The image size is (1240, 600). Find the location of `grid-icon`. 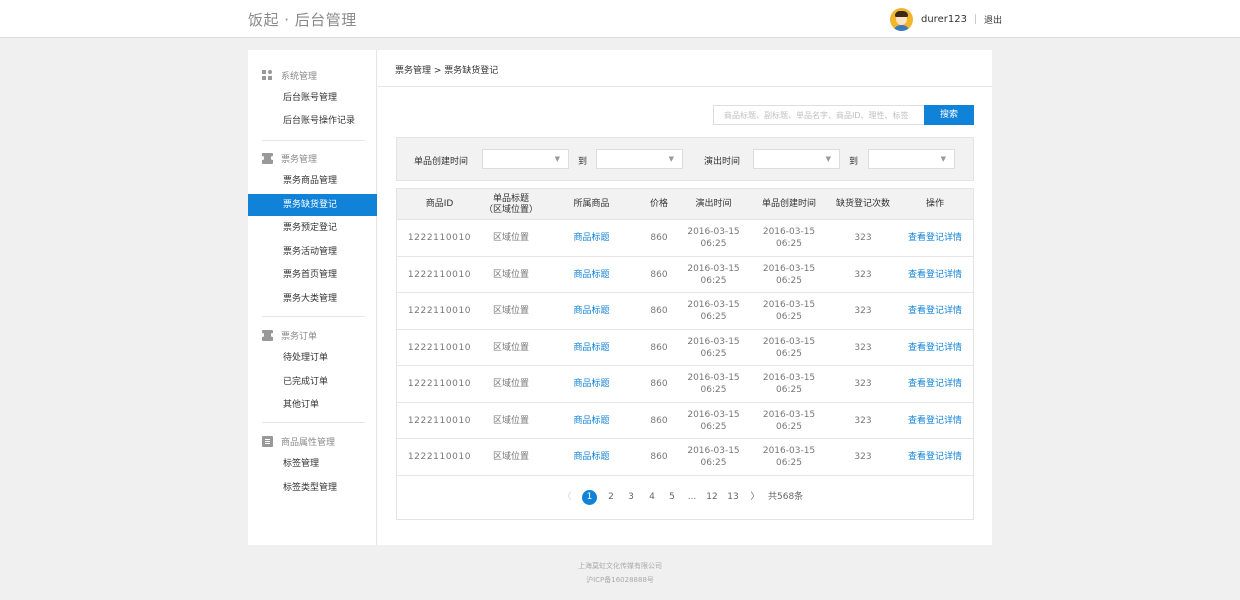

grid-icon is located at coordinates (267, 75).